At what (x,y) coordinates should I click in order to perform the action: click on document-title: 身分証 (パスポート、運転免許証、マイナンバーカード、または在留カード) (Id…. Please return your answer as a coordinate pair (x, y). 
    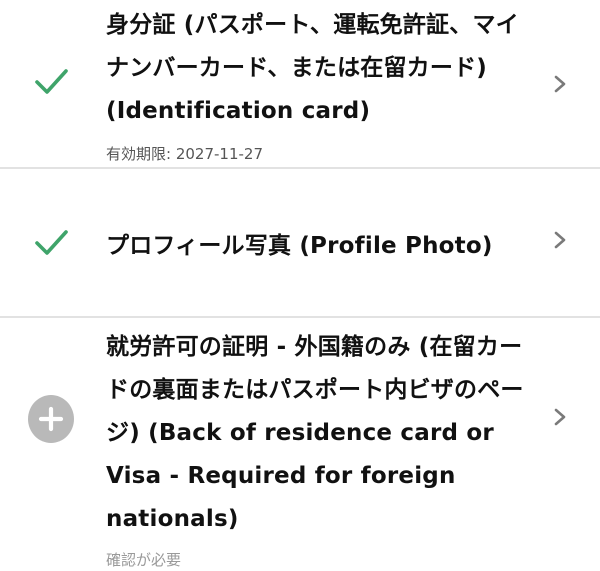
    Looking at the image, I should click on (312, 68).